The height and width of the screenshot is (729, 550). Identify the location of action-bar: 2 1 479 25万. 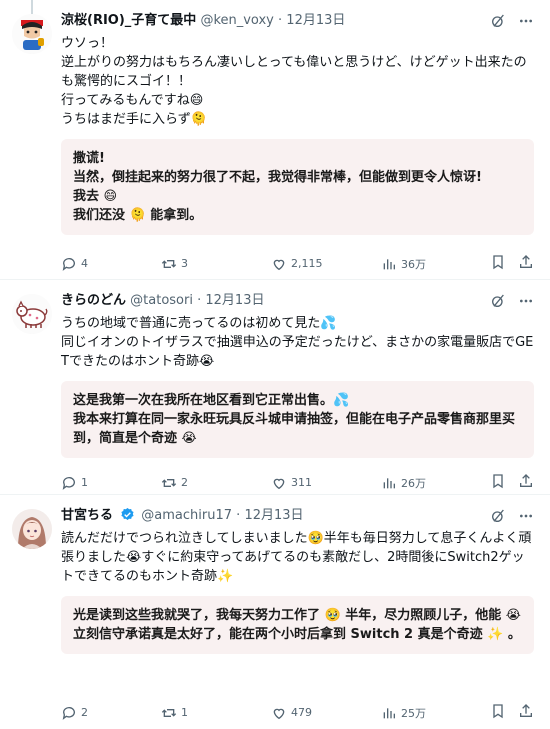
(297, 712).